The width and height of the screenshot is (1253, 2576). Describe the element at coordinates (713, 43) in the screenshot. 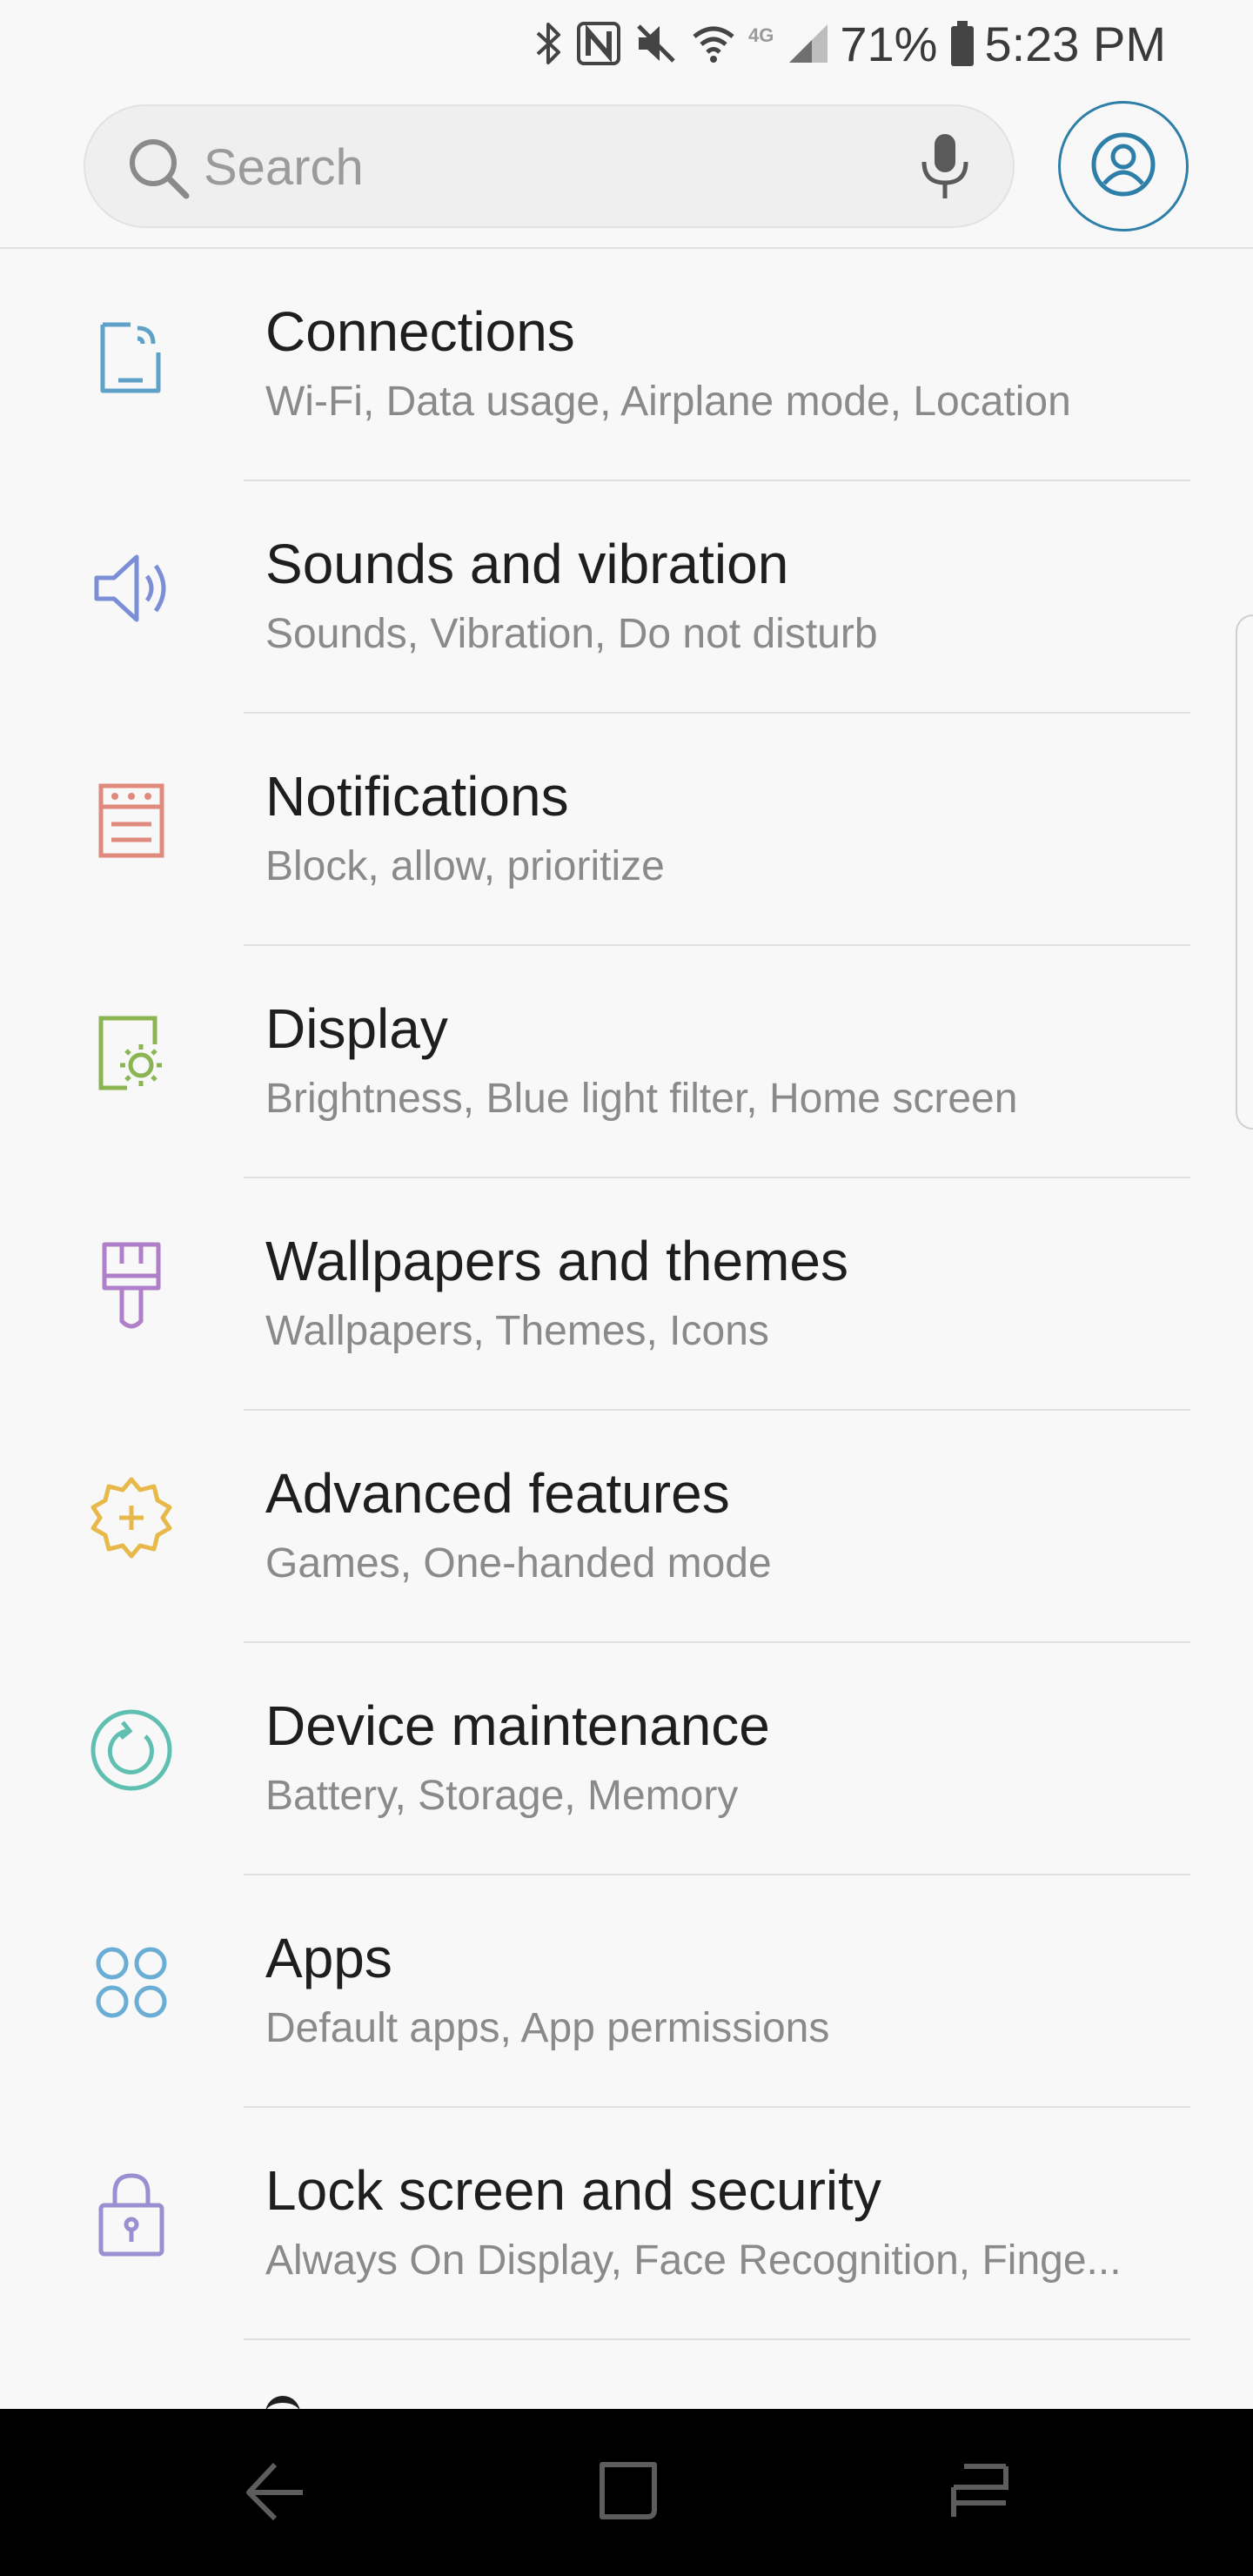

I see `wifi-icon` at that location.